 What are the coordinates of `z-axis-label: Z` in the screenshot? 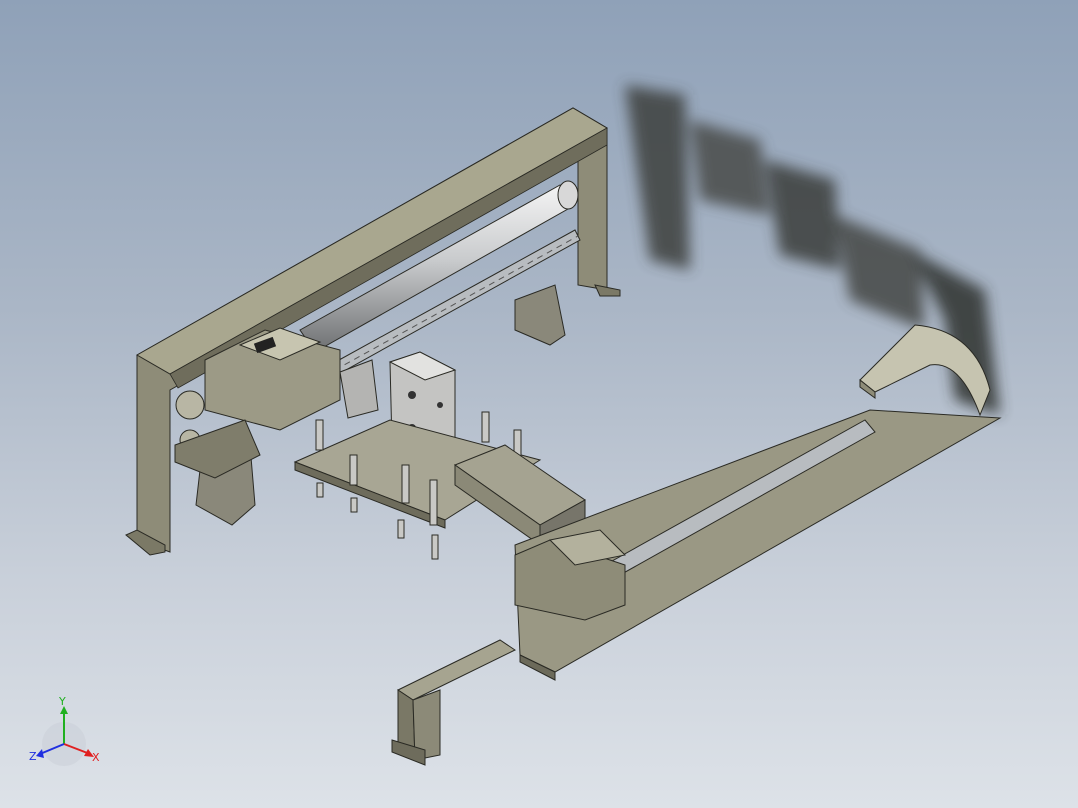 It's located at (33, 756).